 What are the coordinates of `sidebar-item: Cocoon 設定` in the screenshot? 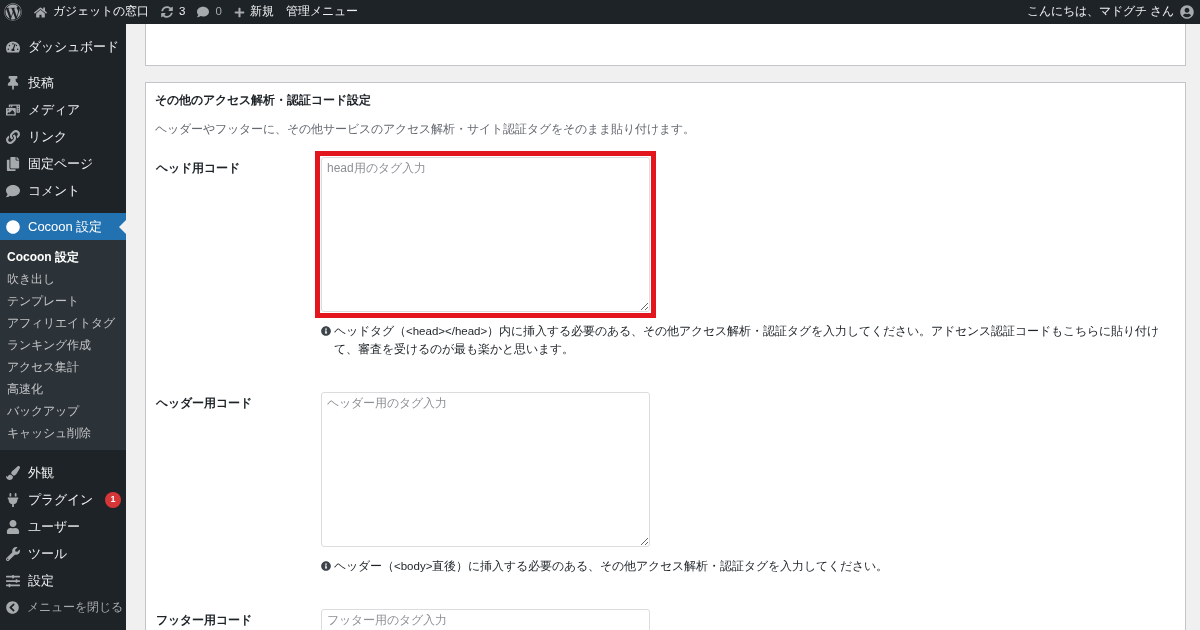 It's located at (63, 226).